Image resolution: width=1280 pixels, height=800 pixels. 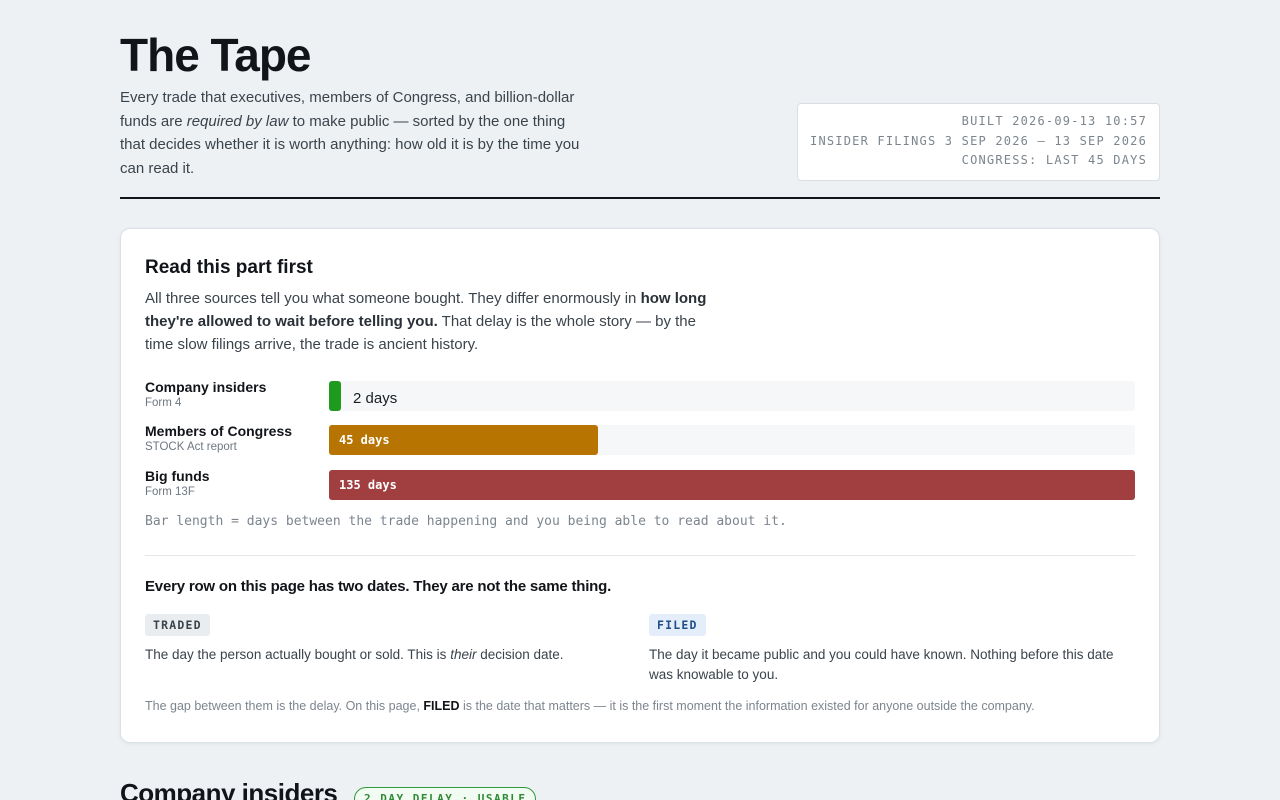 What do you see at coordinates (163, 403) in the screenshot?
I see `delay-source-form: Form 4` at bounding box center [163, 403].